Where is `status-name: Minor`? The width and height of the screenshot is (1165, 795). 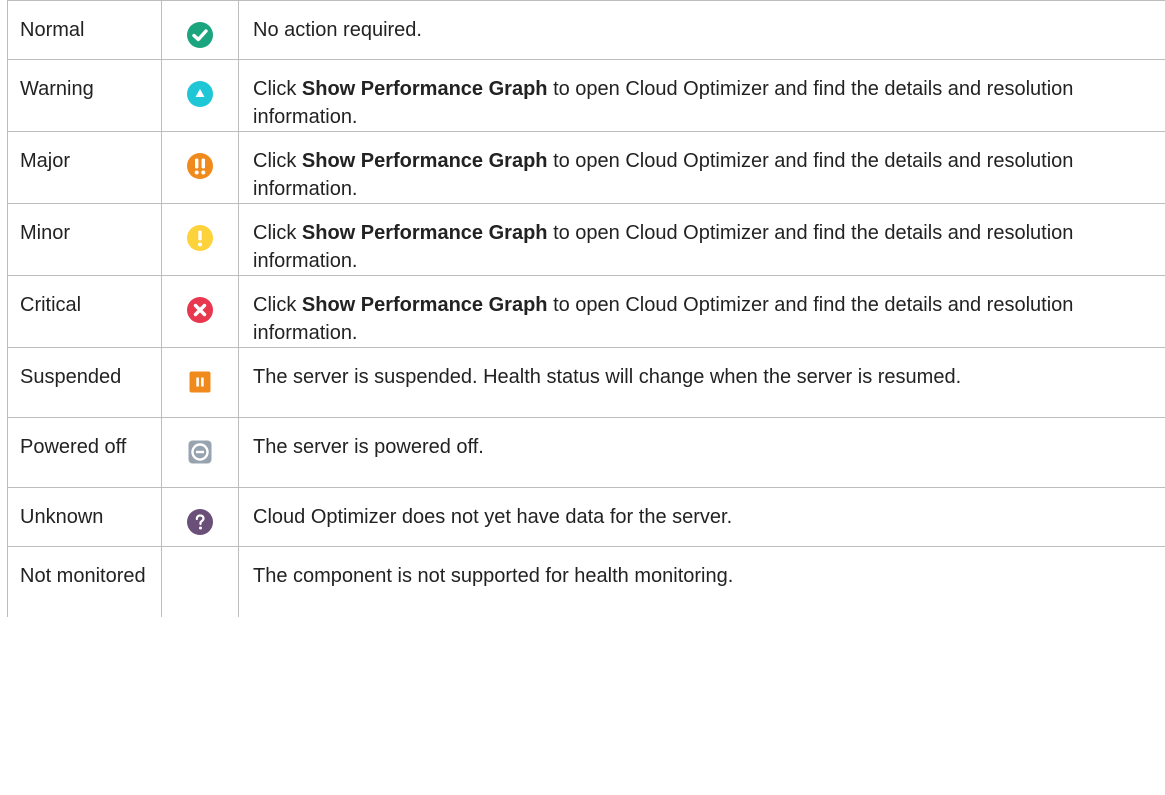 status-name: Minor is located at coordinates (84, 239).